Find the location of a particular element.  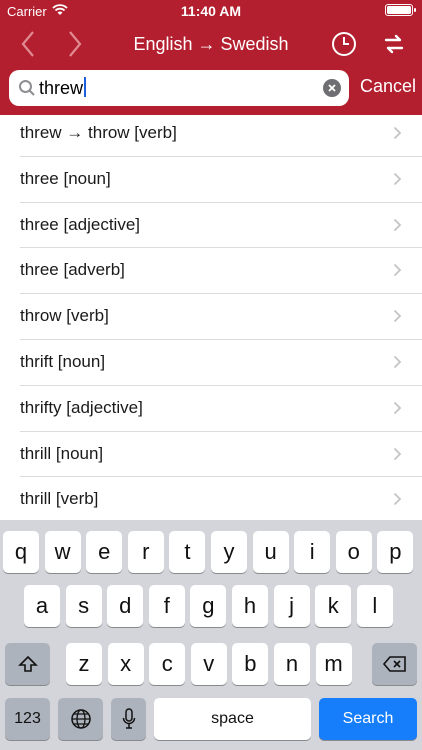

globe-key is located at coordinates (80, 719).